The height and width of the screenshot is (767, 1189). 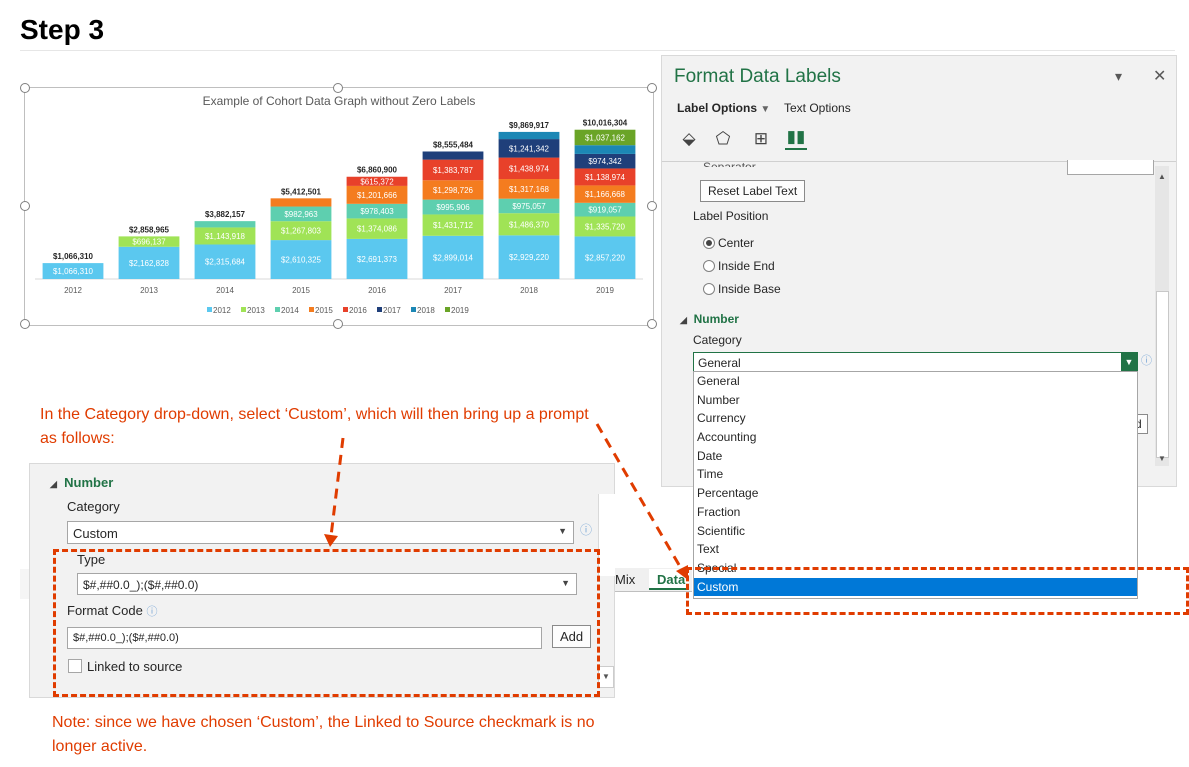 I want to click on arrow-to-category, so click(x=337, y=487).